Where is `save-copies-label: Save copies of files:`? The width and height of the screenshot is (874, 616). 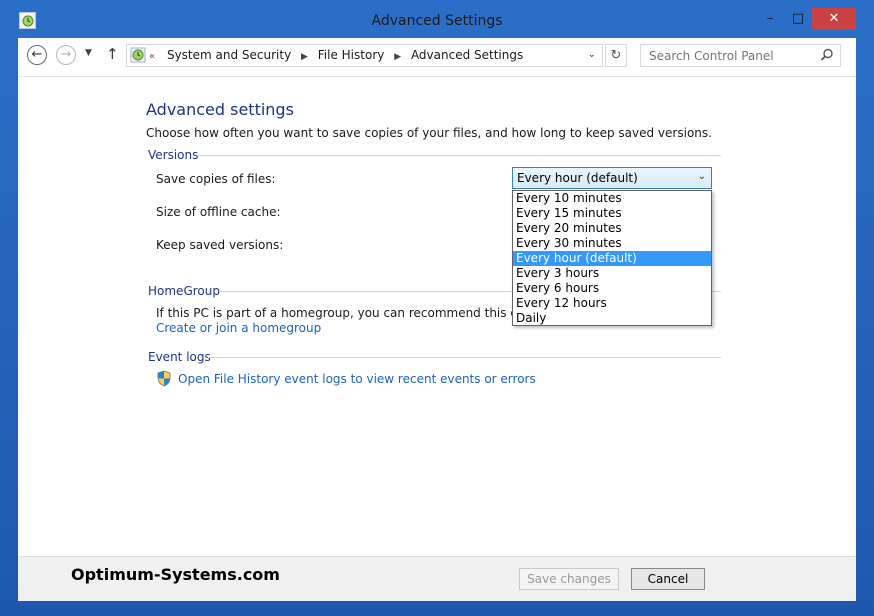 save-copies-label: Save copies of files: is located at coordinates (216, 179).